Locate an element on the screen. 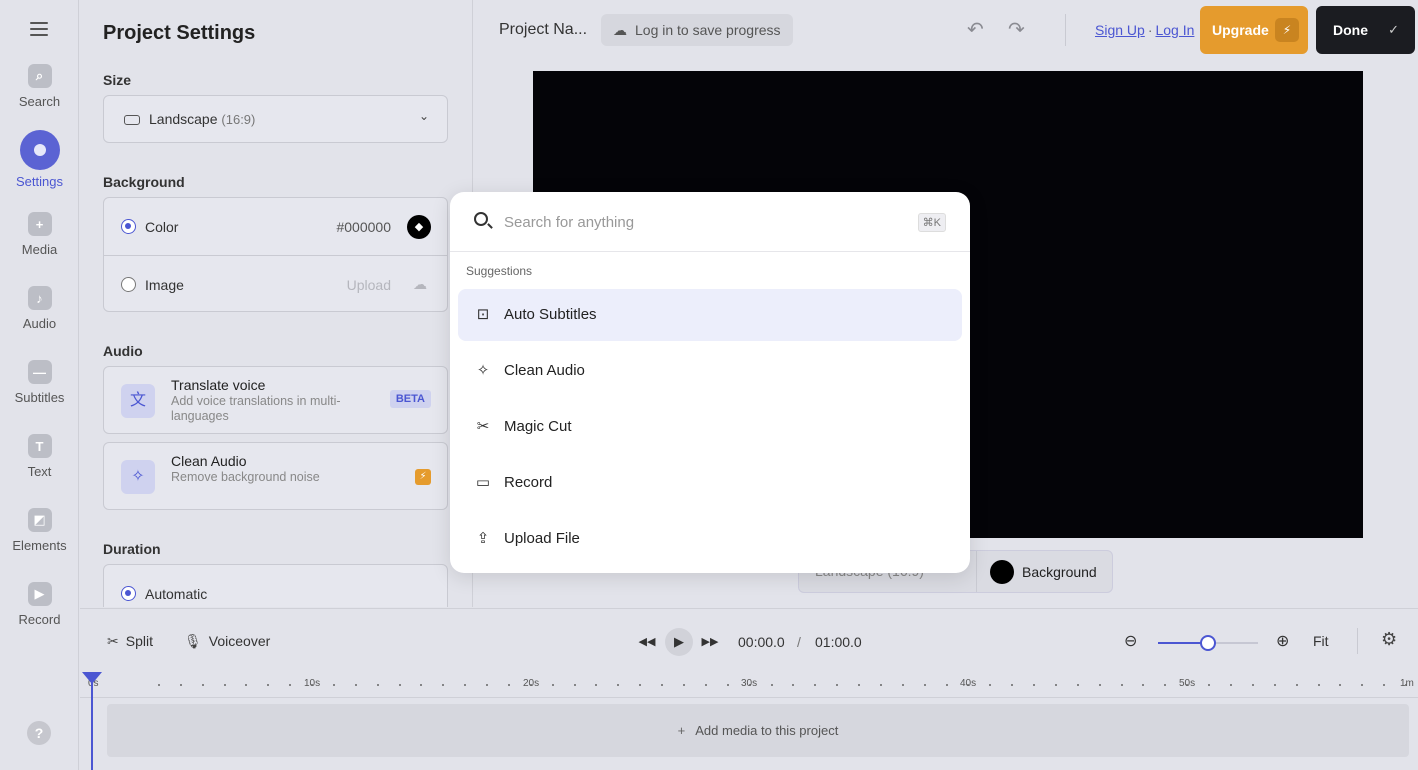 The image size is (1418, 770). split-button: ✂ Split is located at coordinates (130, 641).